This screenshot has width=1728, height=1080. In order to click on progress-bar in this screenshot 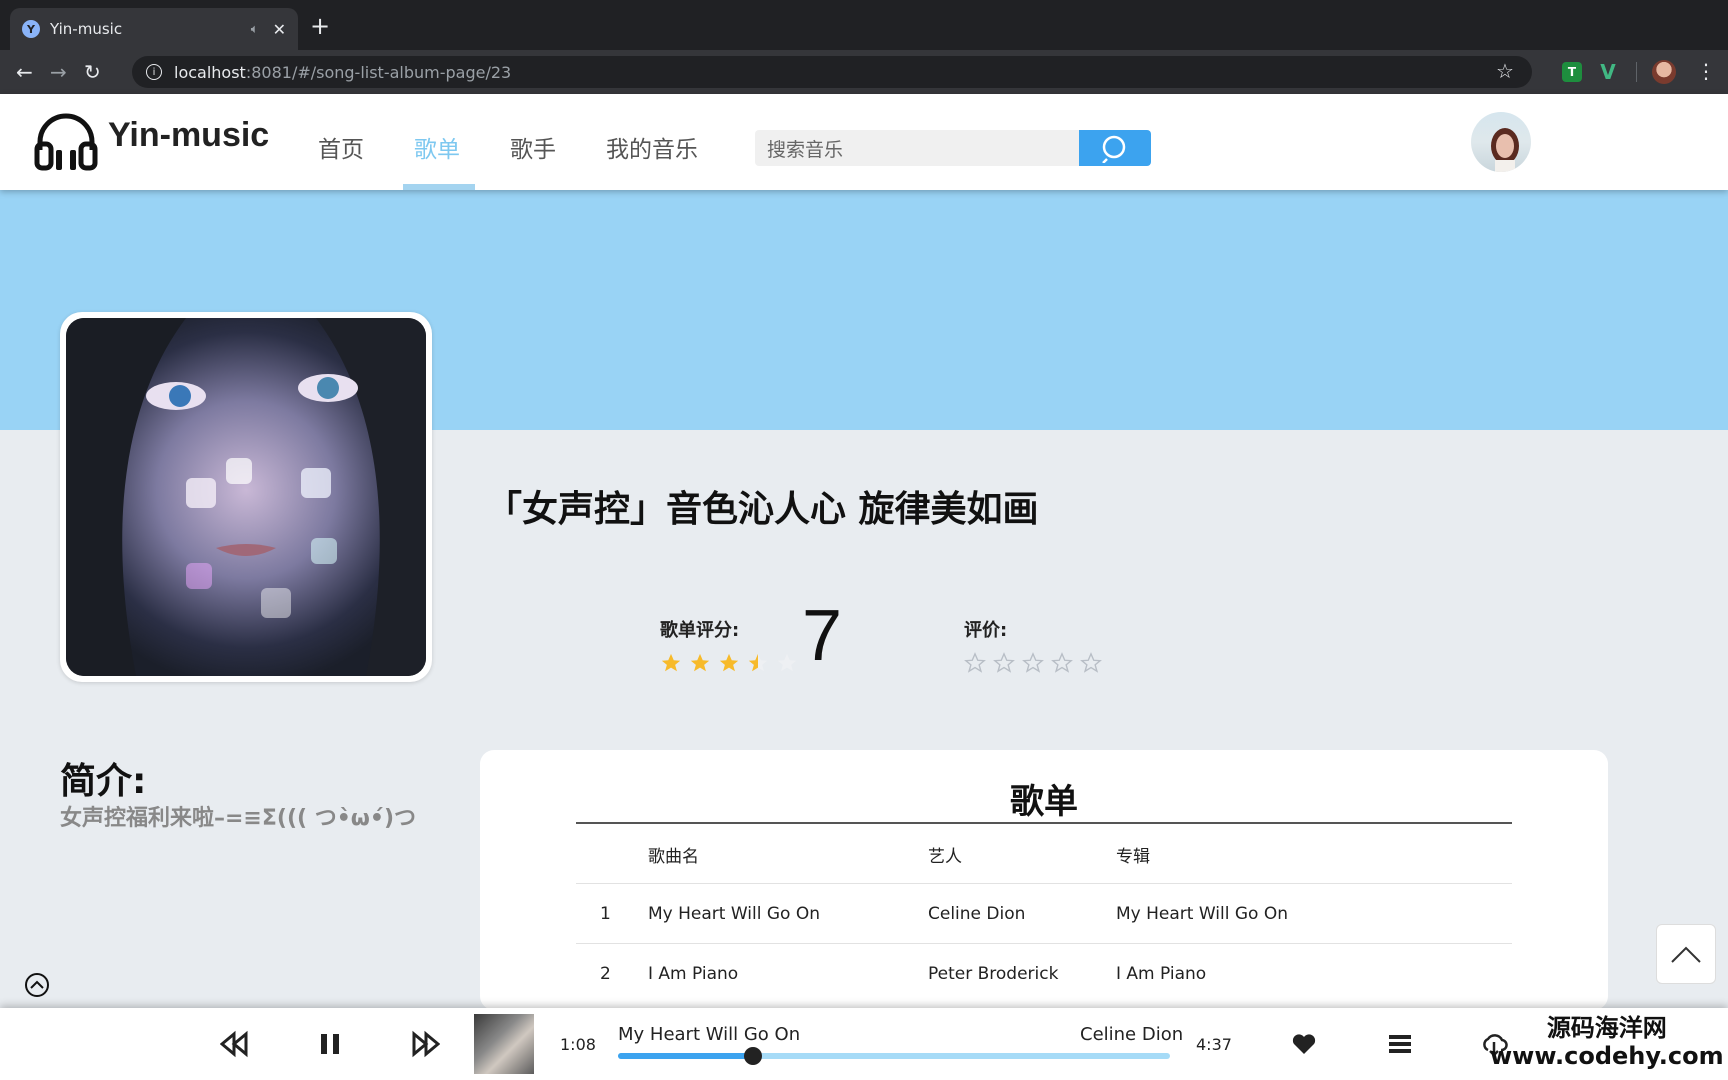, I will do `click(894, 1056)`.